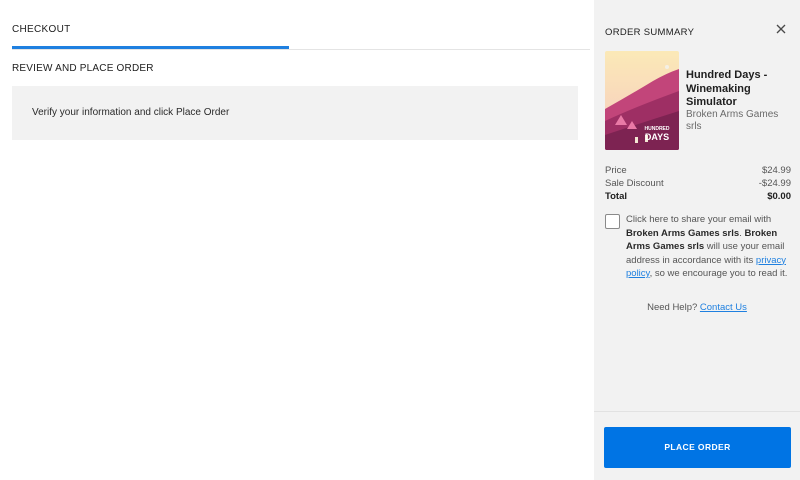  I want to click on cover-title-line2: DAYS, so click(657, 137).